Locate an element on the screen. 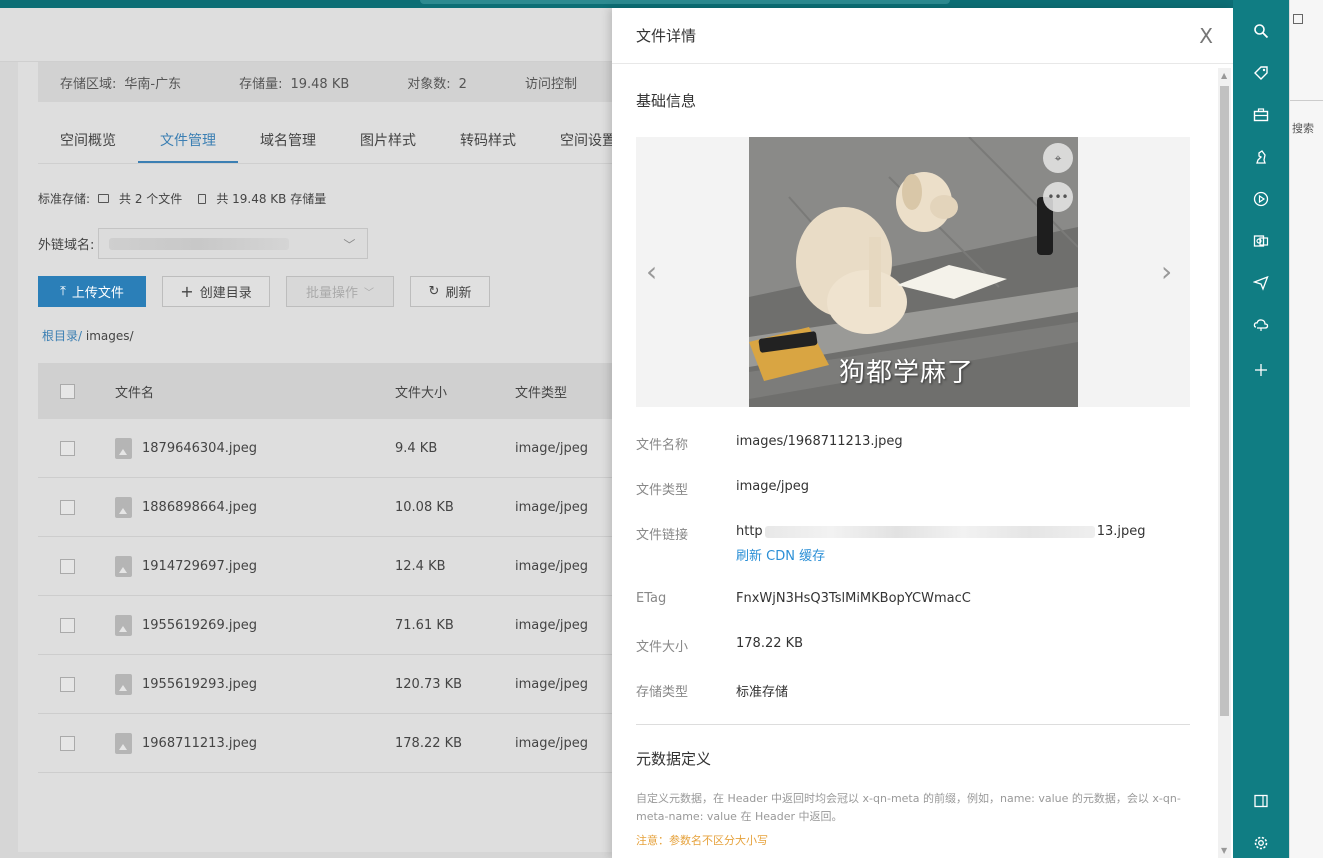  file-toolbar: ⤒ 上传文件 + 创建目录 批量操作 ﹀ ↻ 刷新 is located at coordinates (264, 291).